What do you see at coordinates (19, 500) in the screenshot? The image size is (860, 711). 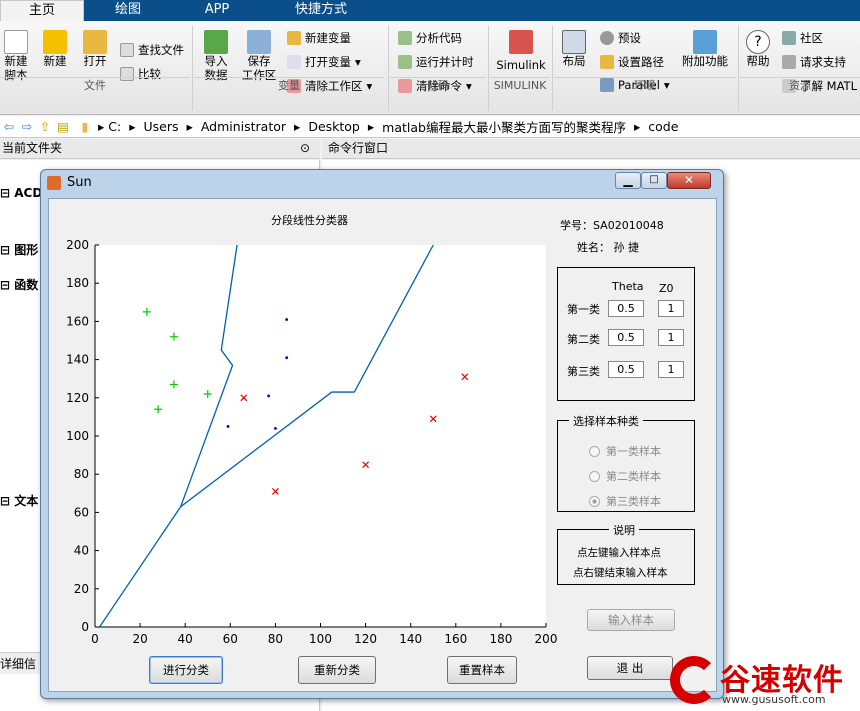 I see `tree-node: ⊟ 文本` at bounding box center [19, 500].